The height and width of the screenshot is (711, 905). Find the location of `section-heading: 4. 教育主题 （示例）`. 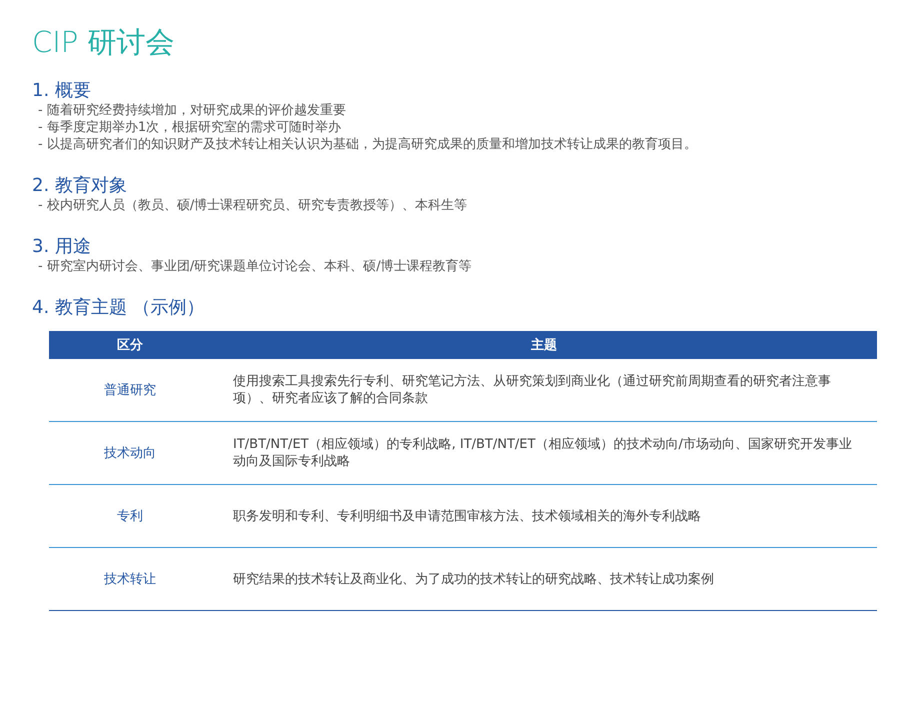

section-heading: 4. 教育主题 （示例） is located at coordinates (119, 308).